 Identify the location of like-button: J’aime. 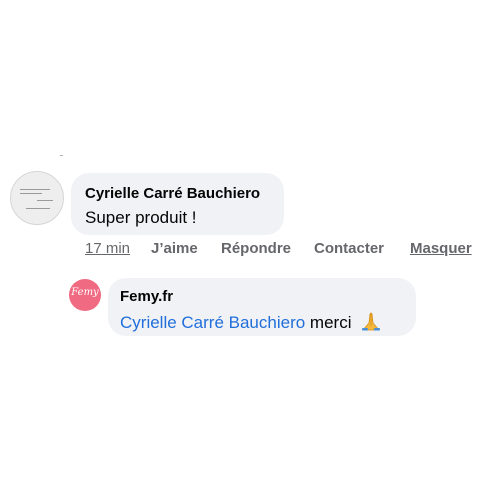
(174, 248).